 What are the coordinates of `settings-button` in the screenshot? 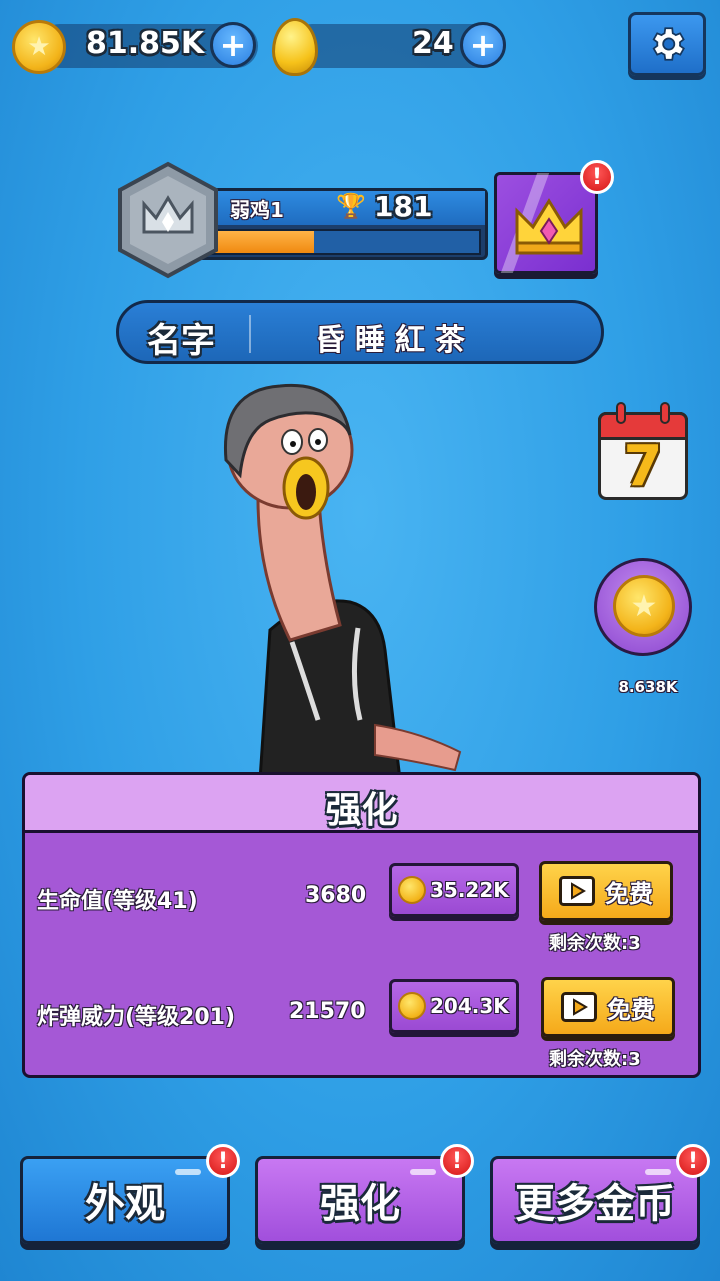 It's located at (667, 44).